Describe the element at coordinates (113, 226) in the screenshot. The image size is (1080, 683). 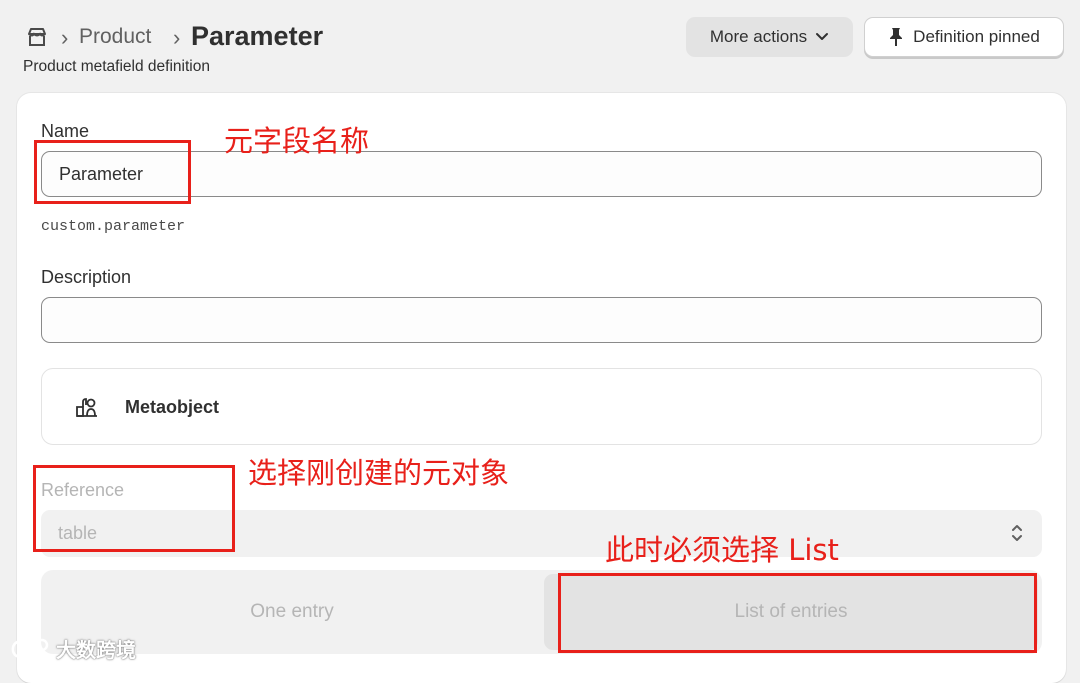
I see `namespace-key: custom.parameter` at that location.